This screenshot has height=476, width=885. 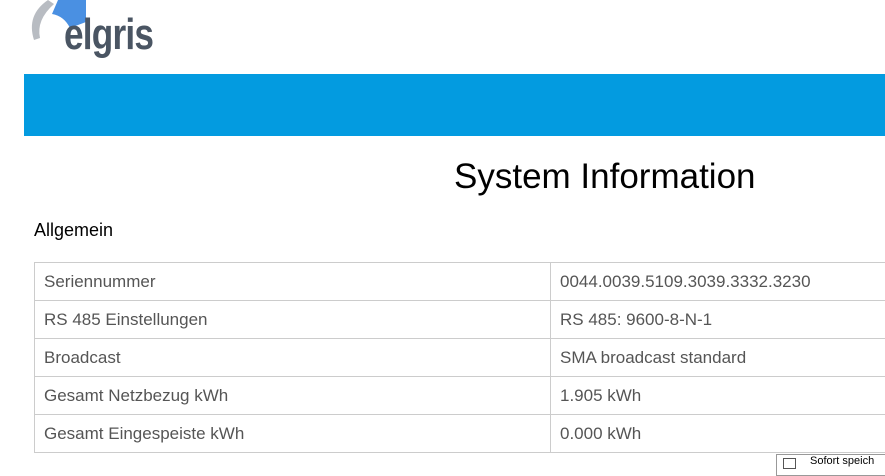 I want to click on cell-value: 0044.0039.5109.3039.3332.3230, so click(x=718, y=282).